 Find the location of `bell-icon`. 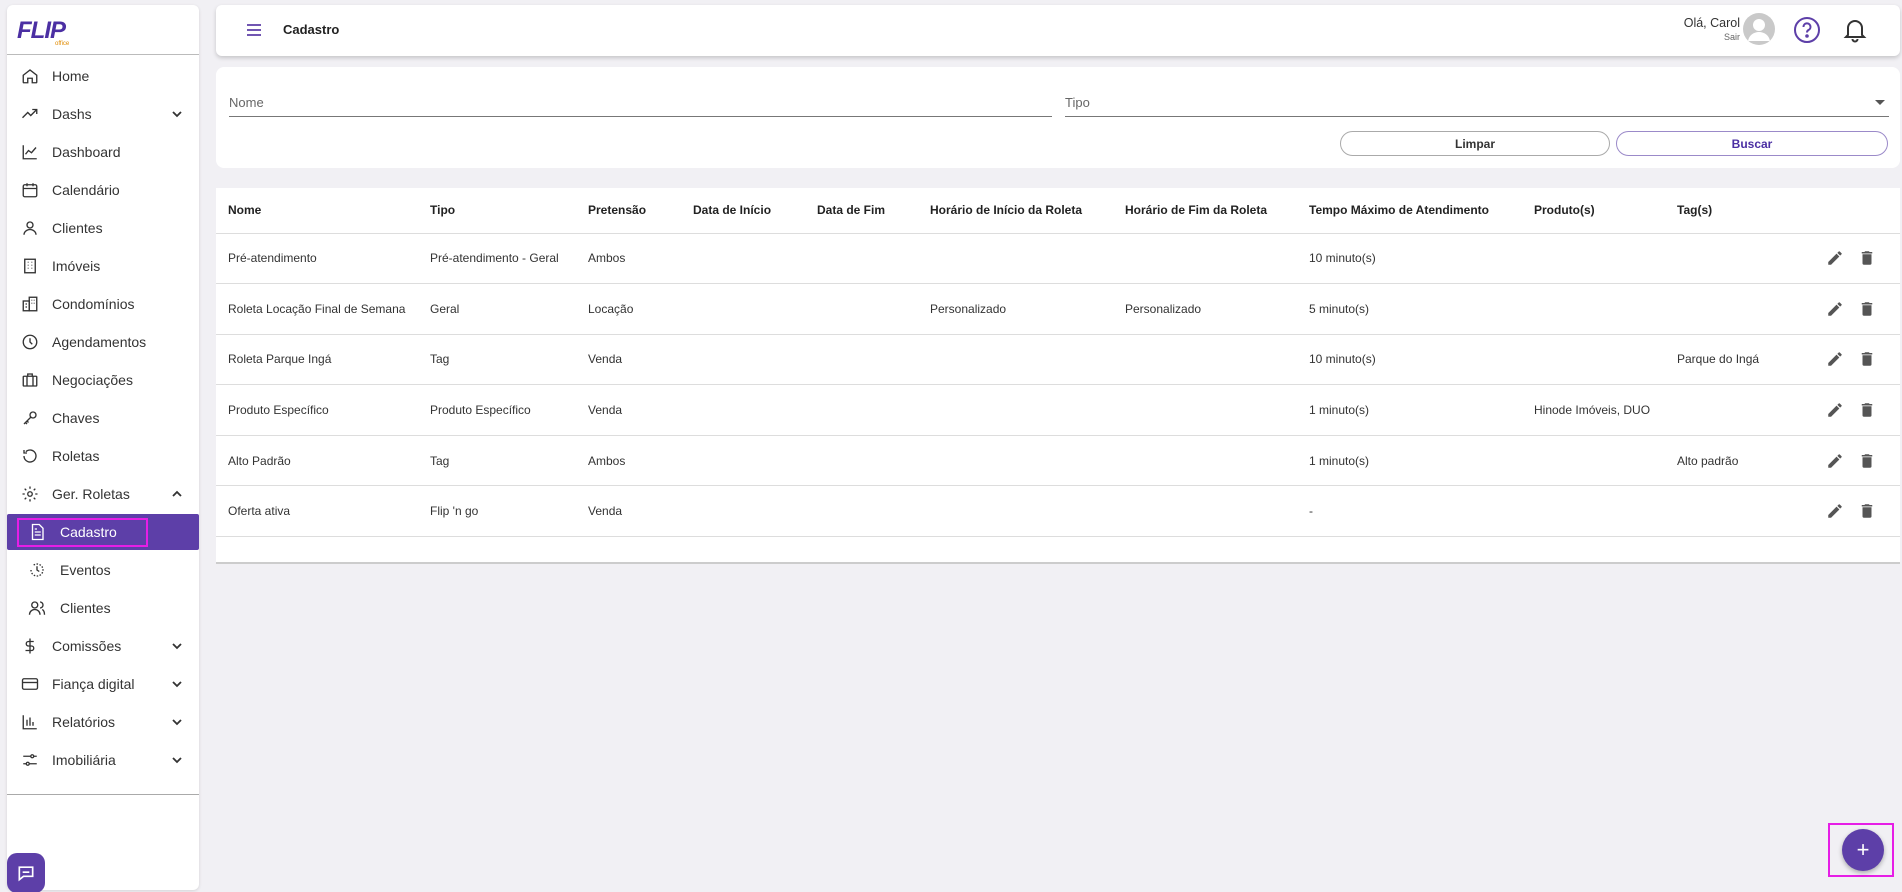

bell-icon is located at coordinates (1855, 30).